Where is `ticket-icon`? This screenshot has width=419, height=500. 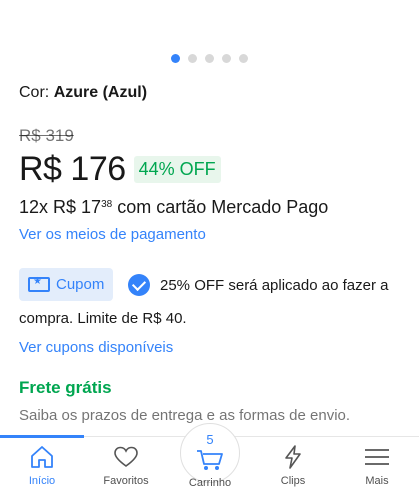 ticket-icon is located at coordinates (39, 284).